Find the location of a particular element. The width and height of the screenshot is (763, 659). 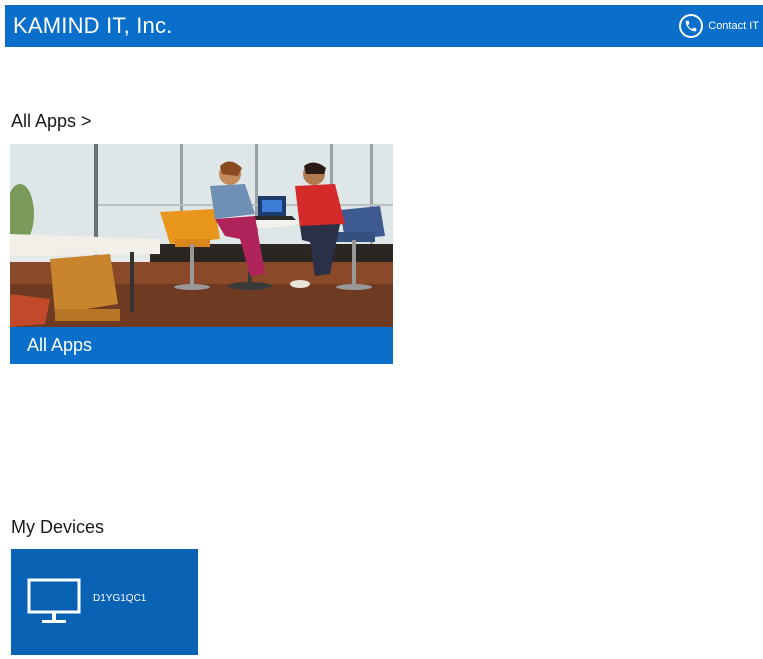

contact-it-button: Contact IT is located at coordinates (721, 26).